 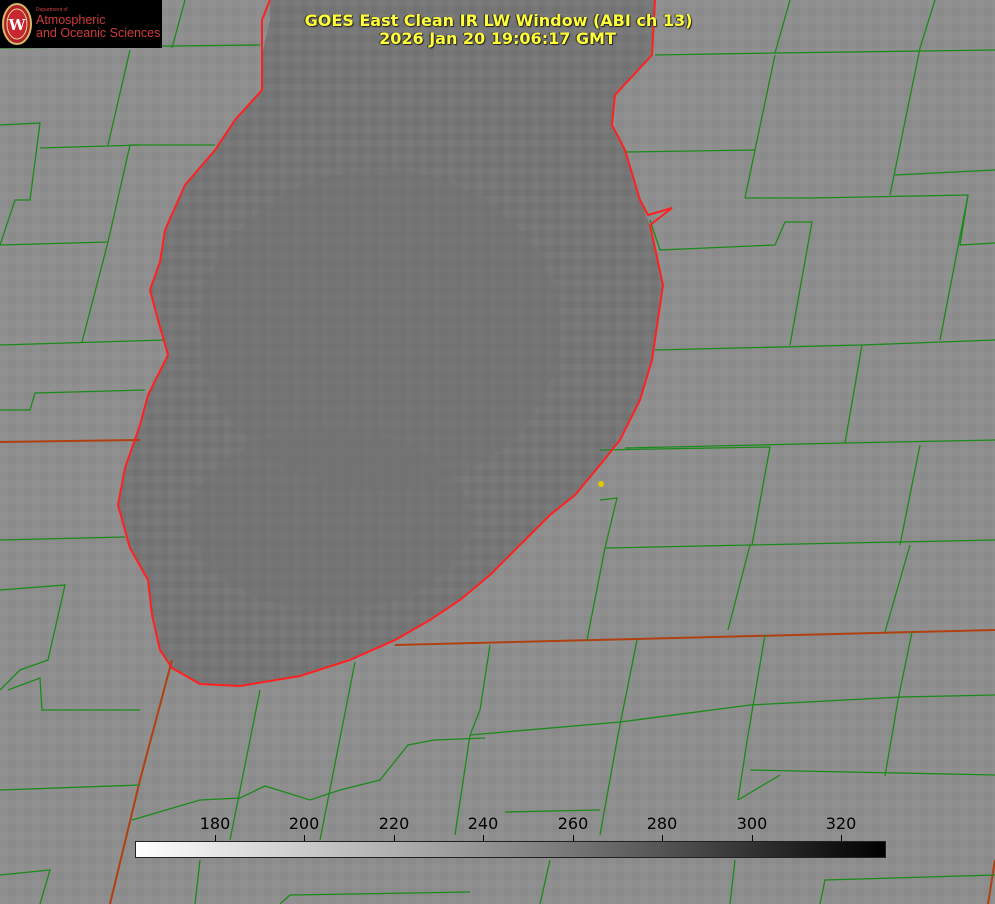 I want to click on colorbar-tick-label: 180, so click(x=215, y=823).